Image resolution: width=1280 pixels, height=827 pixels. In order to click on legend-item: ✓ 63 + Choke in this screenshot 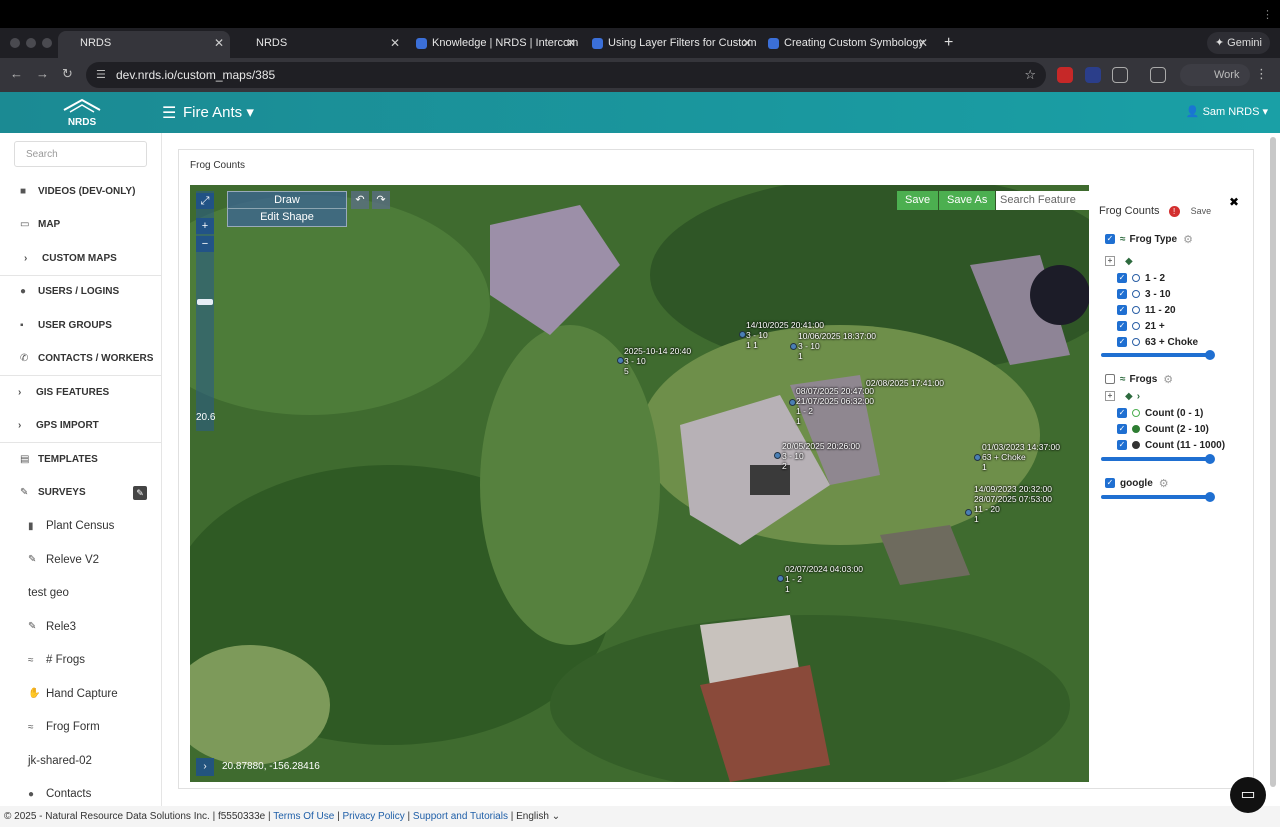, I will do `click(1157, 342)`.